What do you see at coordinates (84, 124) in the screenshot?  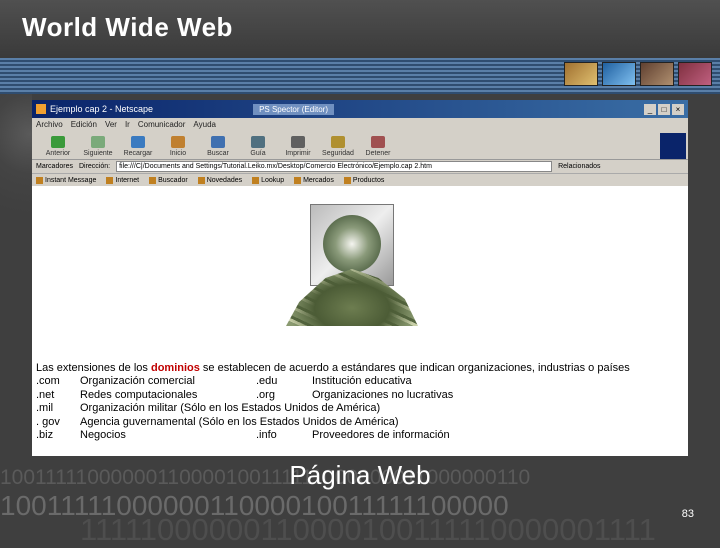 I see `menu-item: Edición` at bounding box center [84, 124].